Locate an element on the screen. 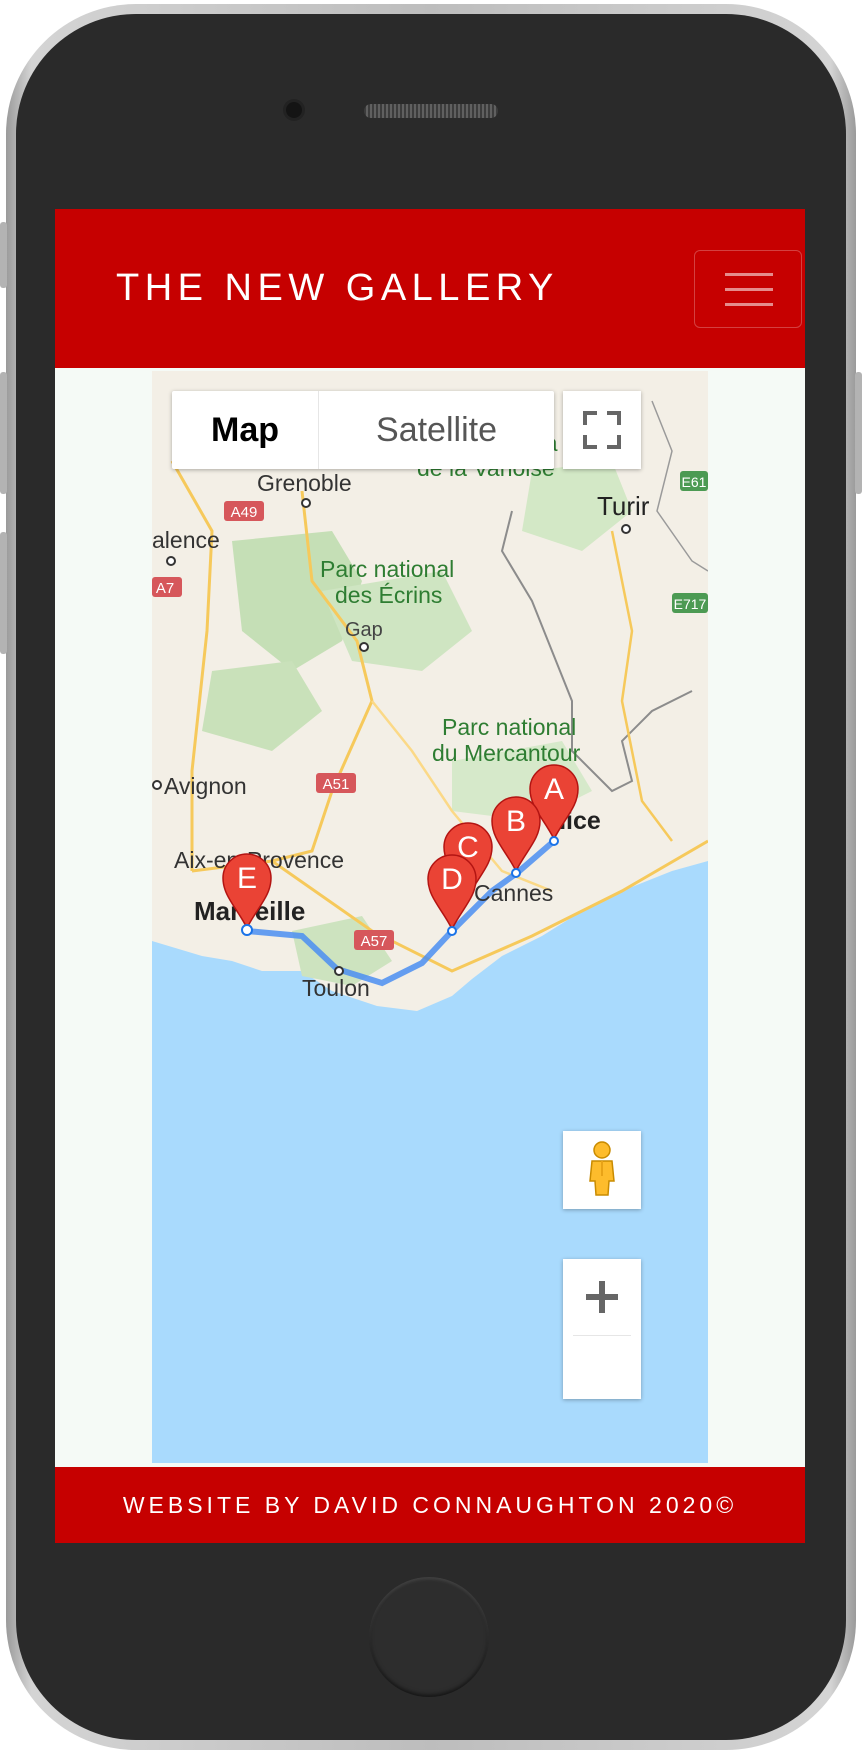 The image size is (862, 1754). zoom-control is located at coordinates (602, 1329).